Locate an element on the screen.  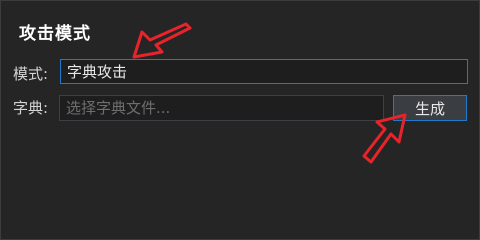
mode-field: 字典攻击 is located at coordinates (264, 71).